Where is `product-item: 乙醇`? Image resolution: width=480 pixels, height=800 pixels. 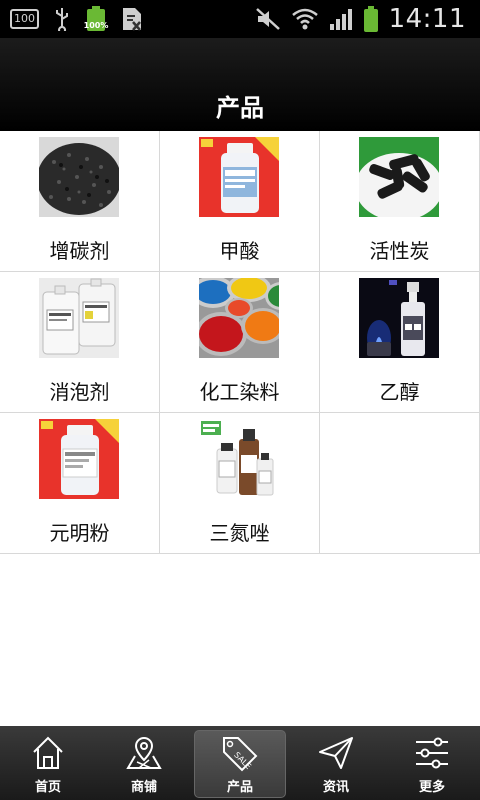 product-item: 乙醇 is located at coordinates (400, 342).